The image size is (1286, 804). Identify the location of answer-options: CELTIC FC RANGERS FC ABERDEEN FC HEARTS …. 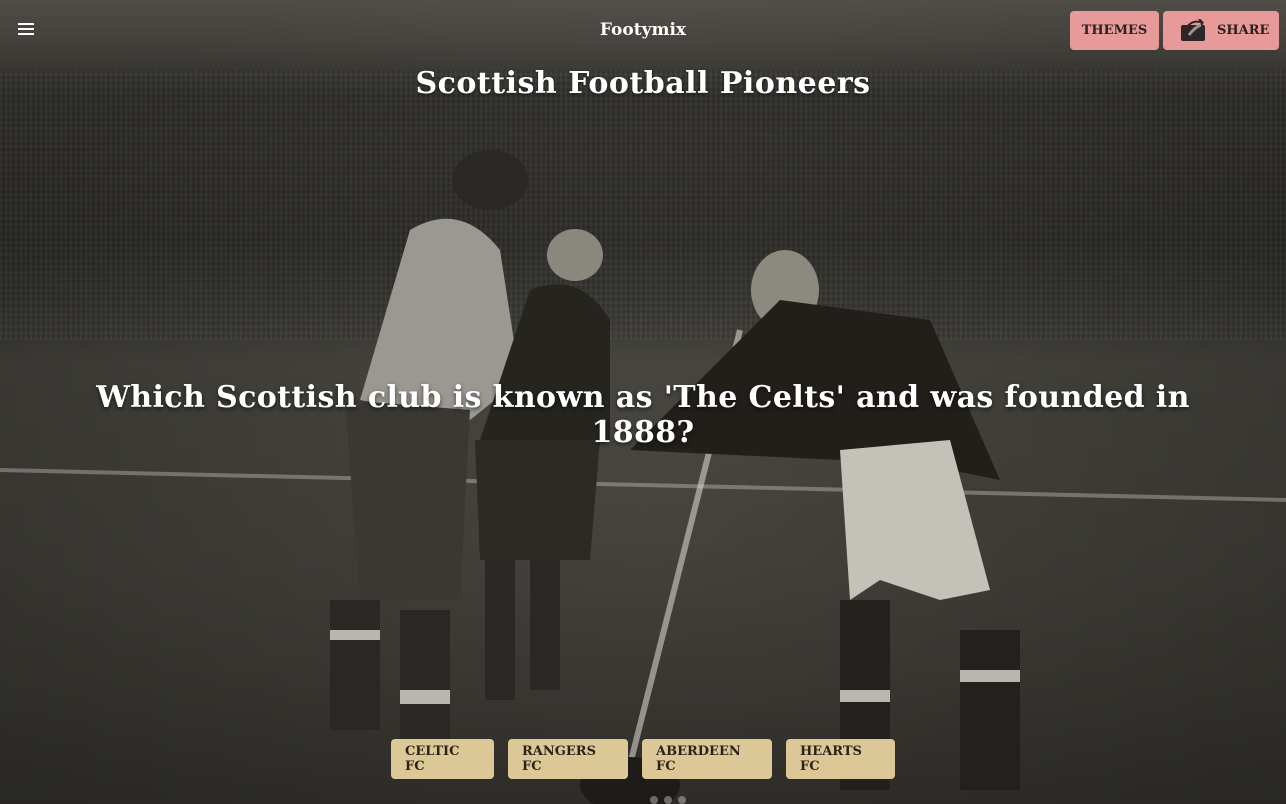
(643, 759).